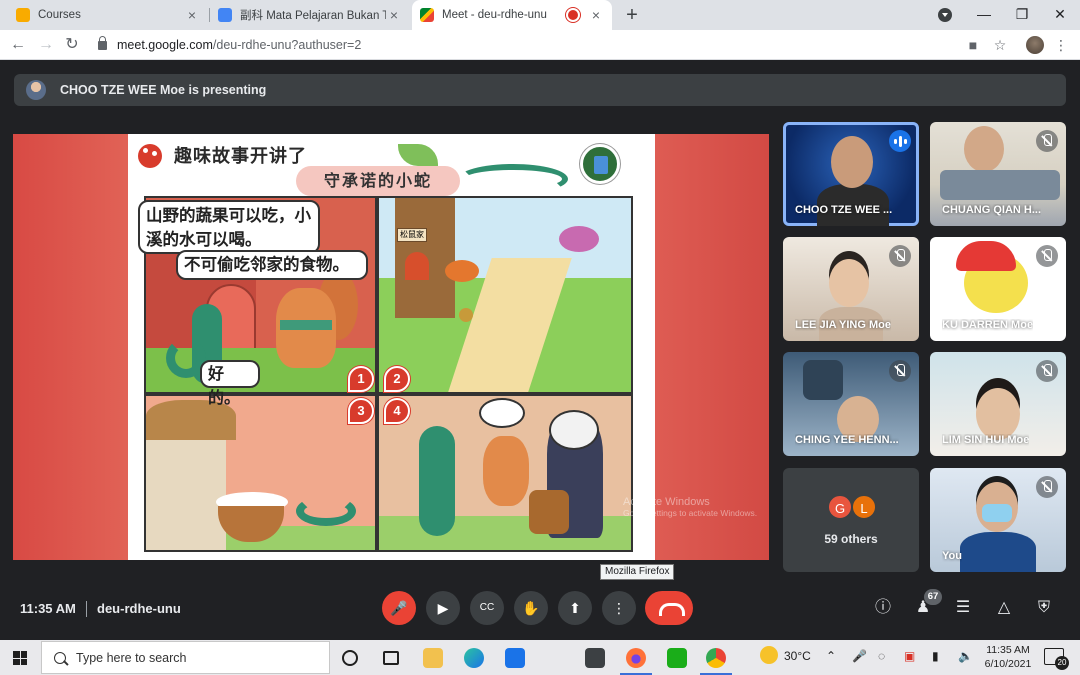 The height and width of the screenshot is (675, 1080). I want to click on mushroom-icon, so click(150, 156).